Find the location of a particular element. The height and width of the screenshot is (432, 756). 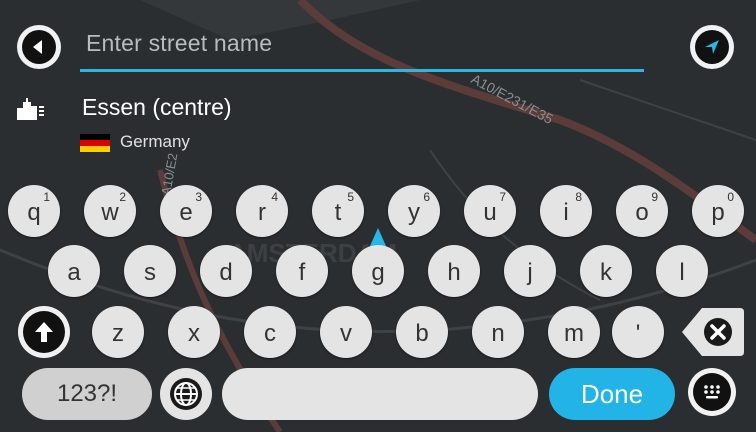

key-c: c is located at coordinates (270, 332).